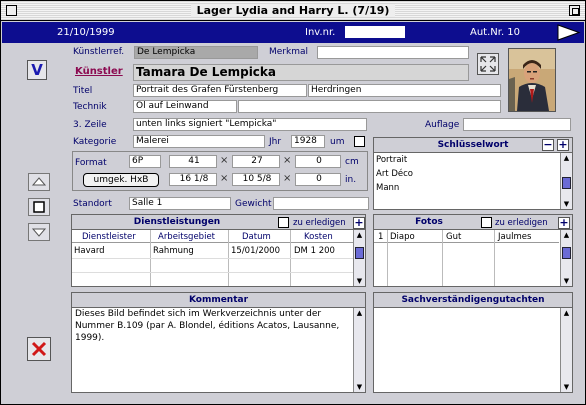 The image size is (586, 405). I want to click on col-arbeitsgebiet: Arbeitsgebiet, so click(187, 237).